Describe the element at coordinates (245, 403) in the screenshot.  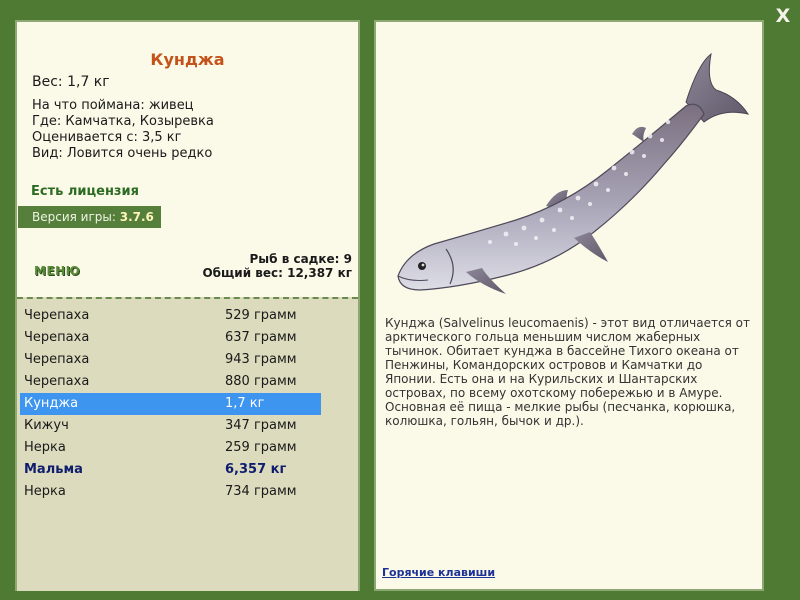
I see `catch-weight: 1,7 кг` at that location.